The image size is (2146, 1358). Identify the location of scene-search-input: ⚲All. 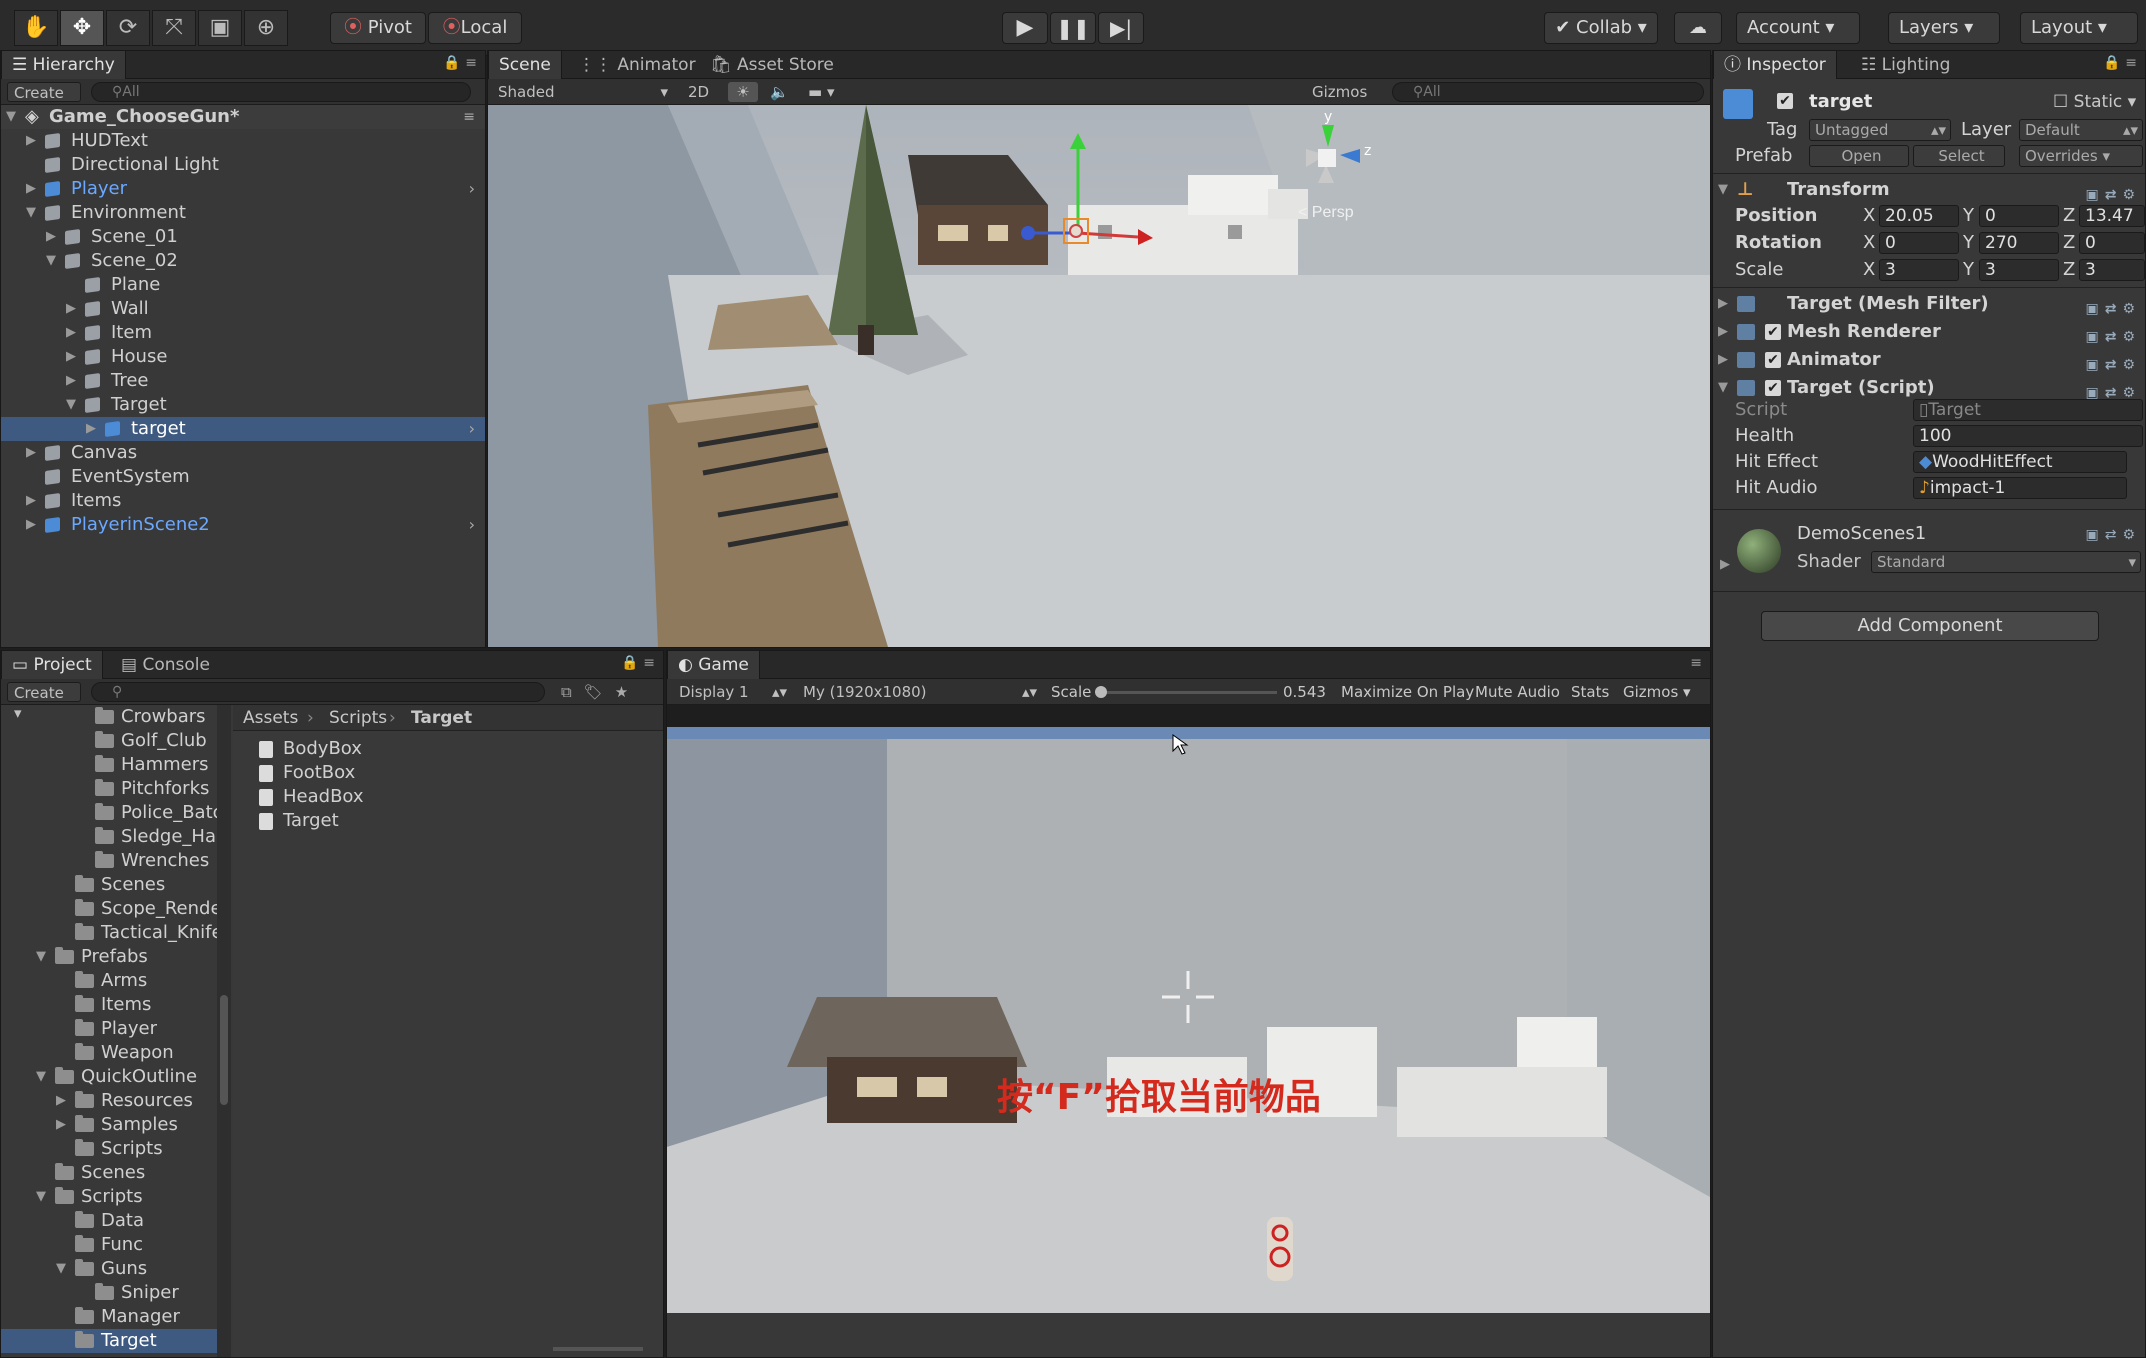
(1548, 92).